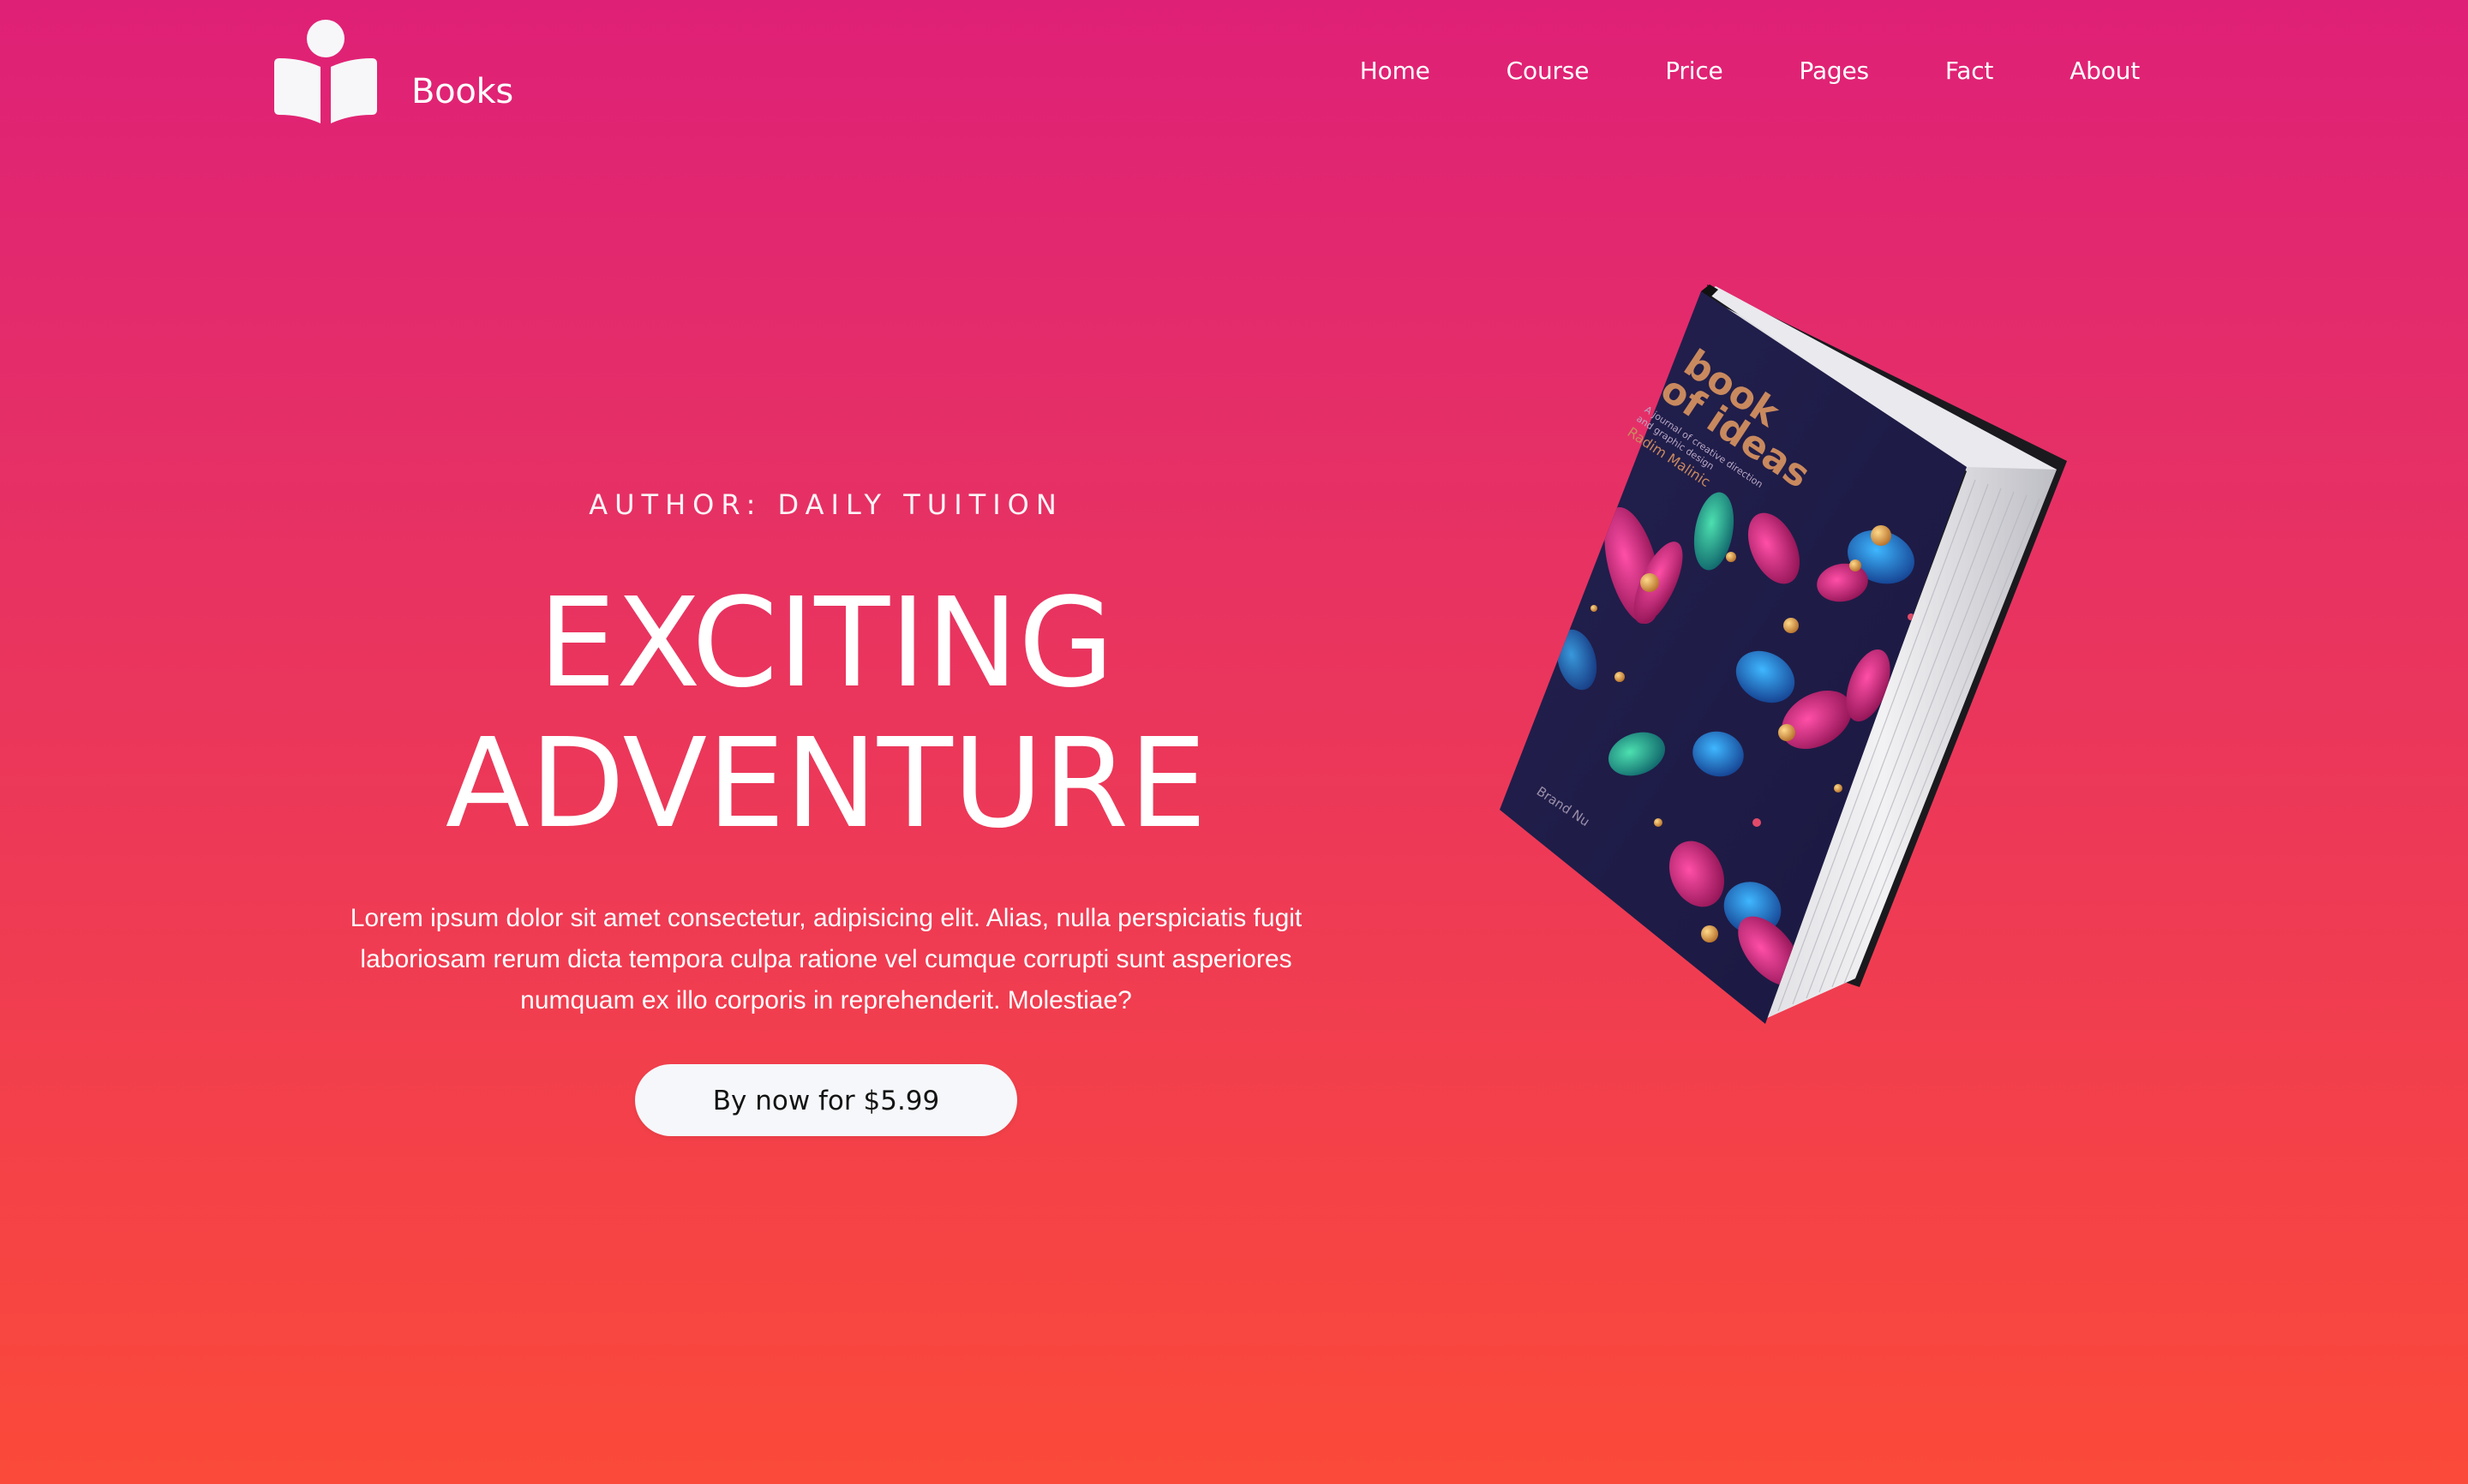 The image size is (2468, 1484). What do you see at coordinates (462, 91) in the screenshot?
I see `brand-name: Books` at bounding box center [462, 91].